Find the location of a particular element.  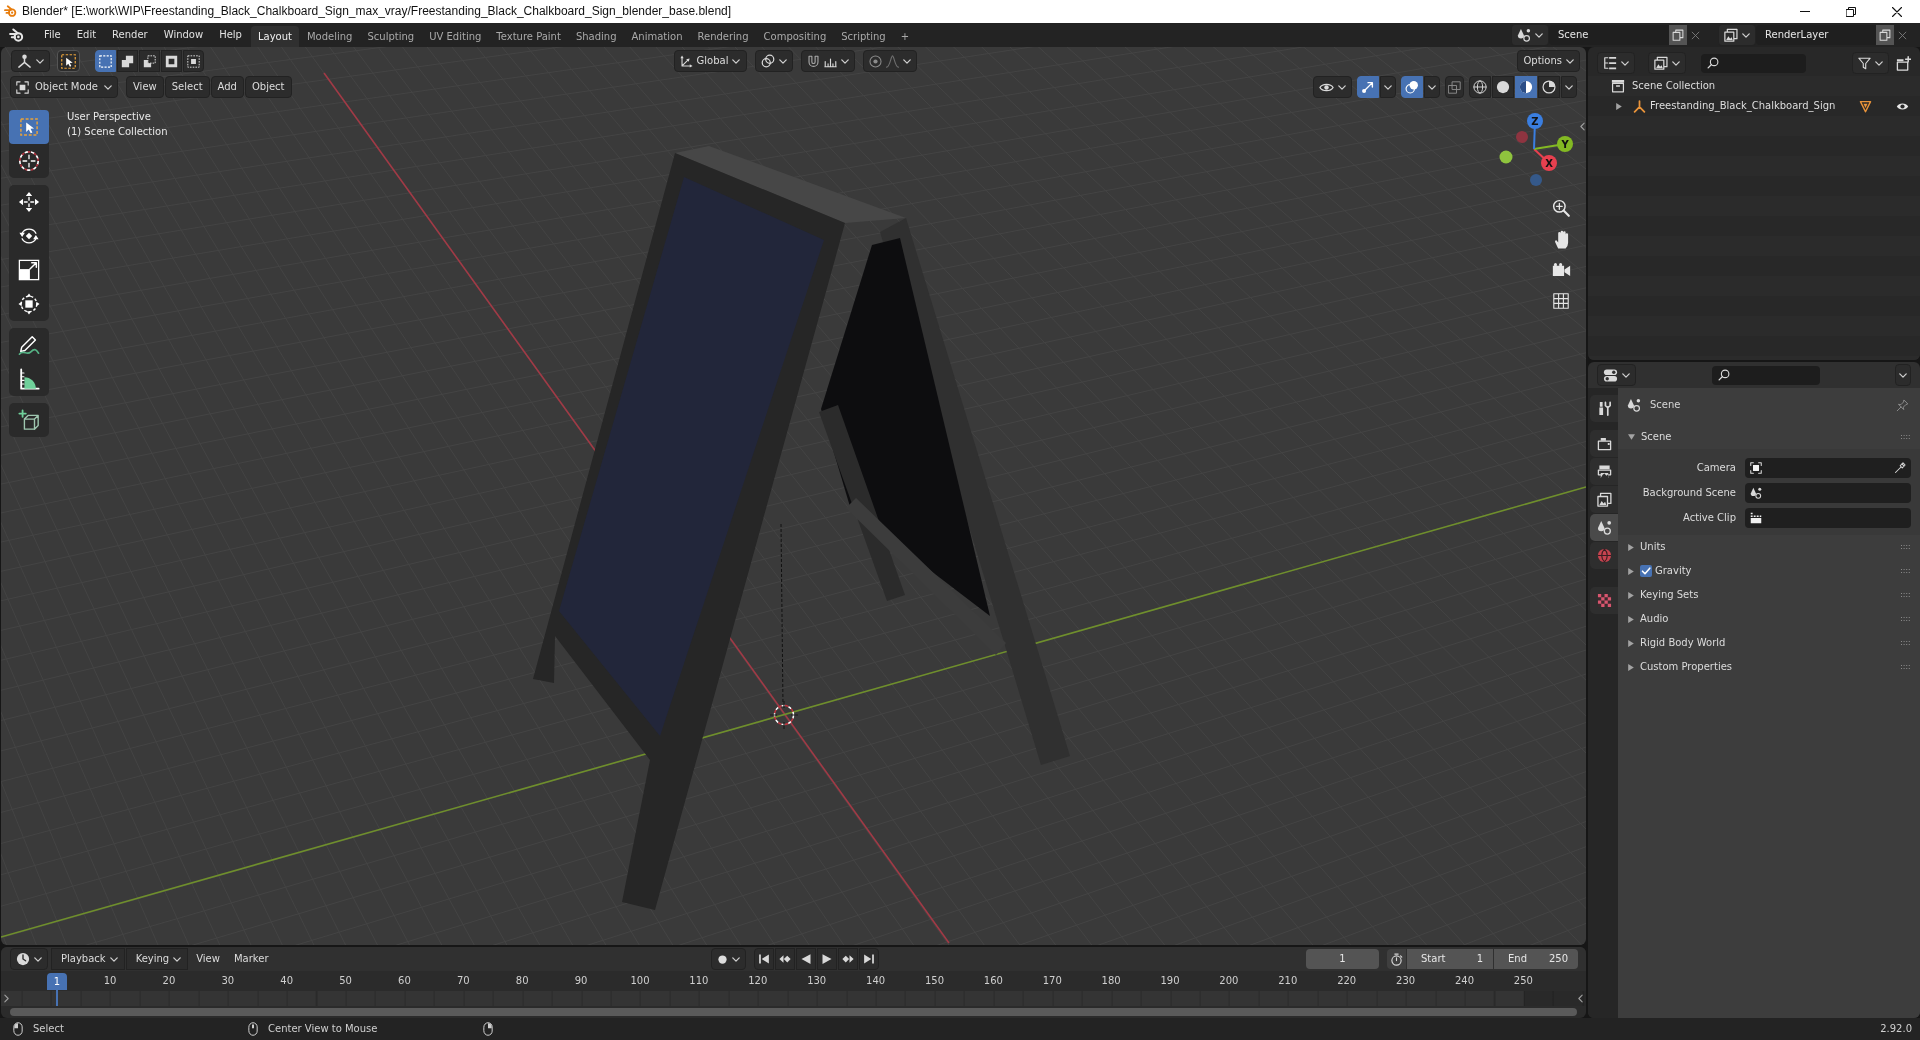

pivot-dropdown is located at coordinates (774, 61).